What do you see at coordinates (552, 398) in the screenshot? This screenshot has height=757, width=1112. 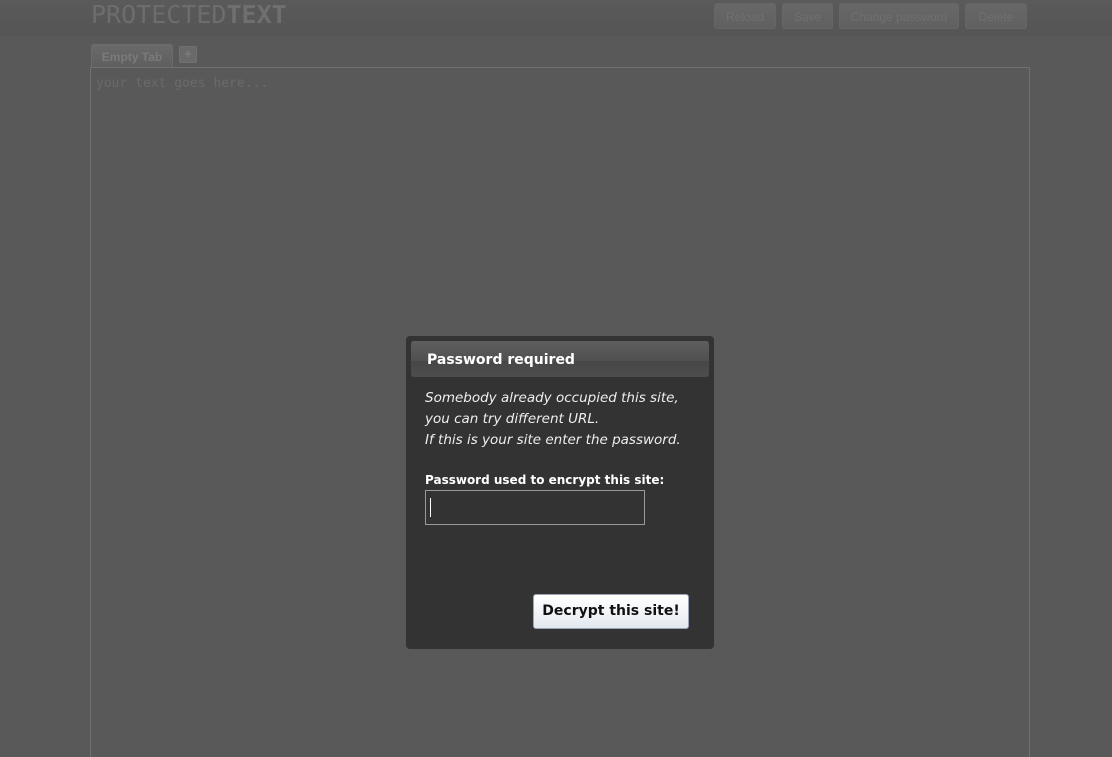 I see `dialog-message-line: Somebody already occupied this site,` at bounding box center [552, 398].